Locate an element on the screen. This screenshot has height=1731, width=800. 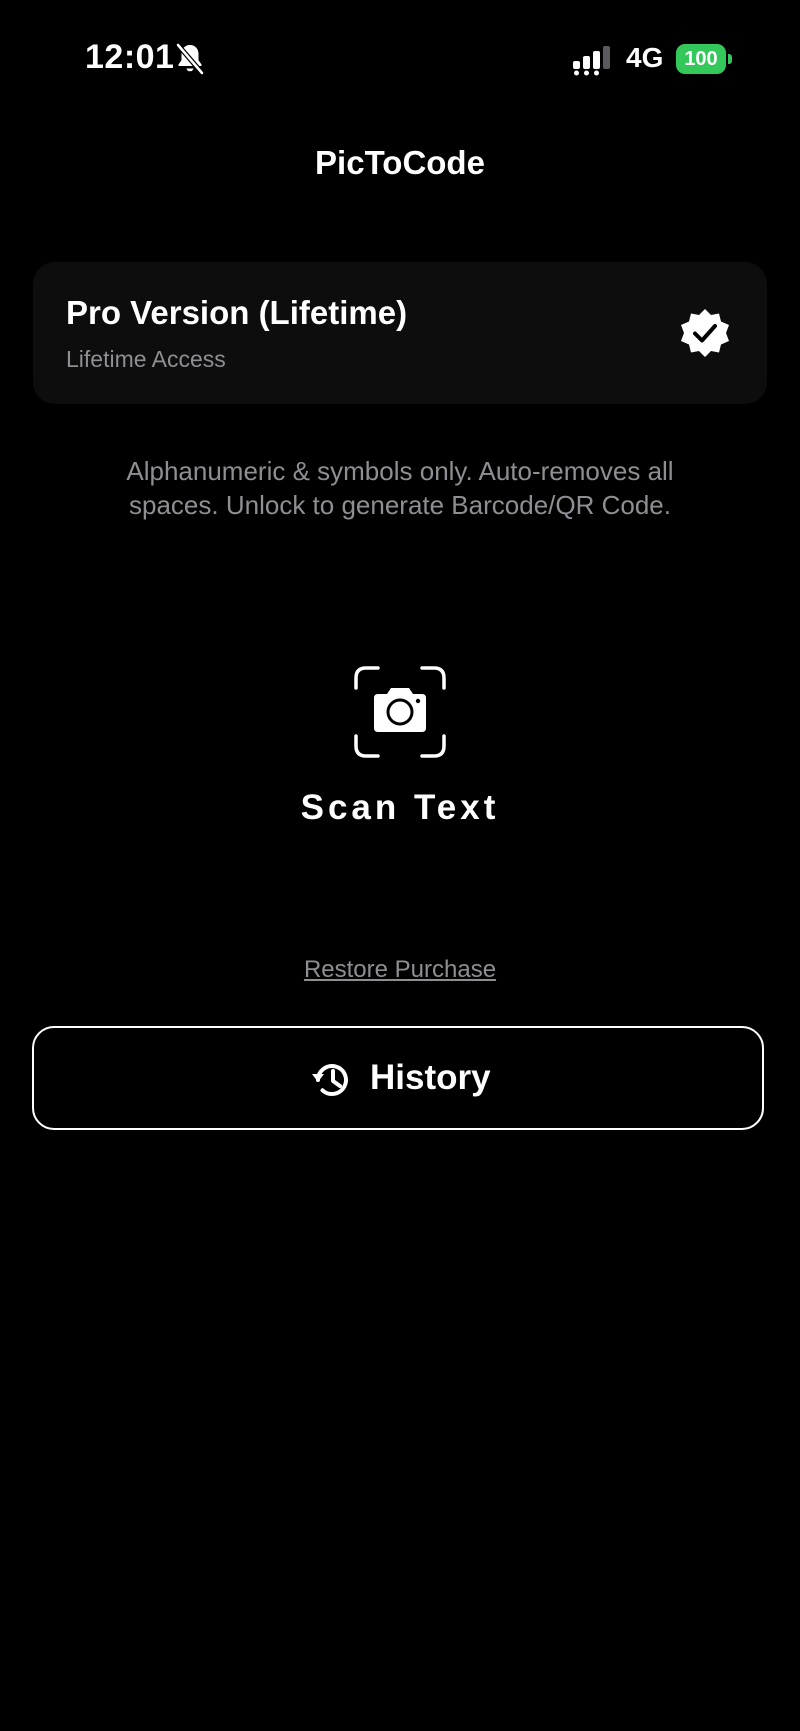
status-time: 12:01 is located at coordinates (130, 57).